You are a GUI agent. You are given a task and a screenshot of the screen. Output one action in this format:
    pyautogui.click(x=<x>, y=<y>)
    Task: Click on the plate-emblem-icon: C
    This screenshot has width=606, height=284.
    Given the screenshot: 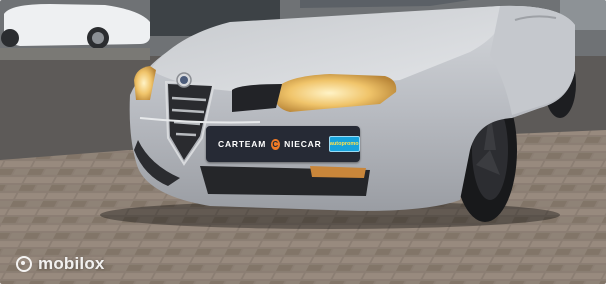 What is the action you would take?
    pyautogui.click(x=276, y=144)
    